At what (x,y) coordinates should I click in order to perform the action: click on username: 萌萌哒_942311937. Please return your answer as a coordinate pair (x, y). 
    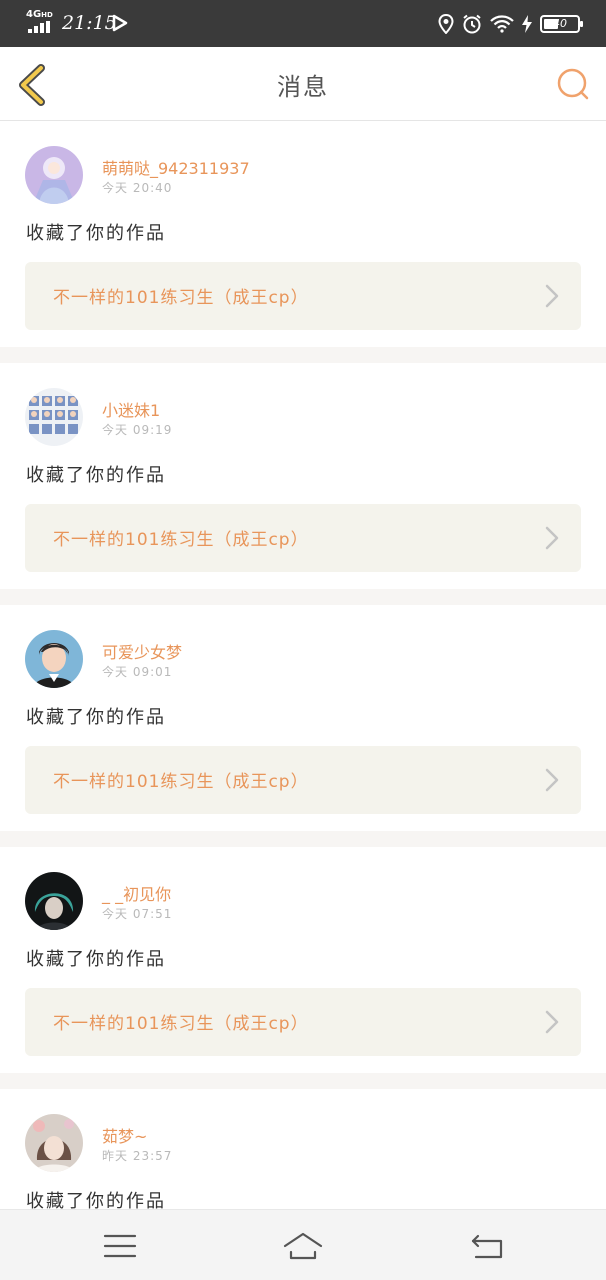
    Looking at the image, I should click on (176, 167).